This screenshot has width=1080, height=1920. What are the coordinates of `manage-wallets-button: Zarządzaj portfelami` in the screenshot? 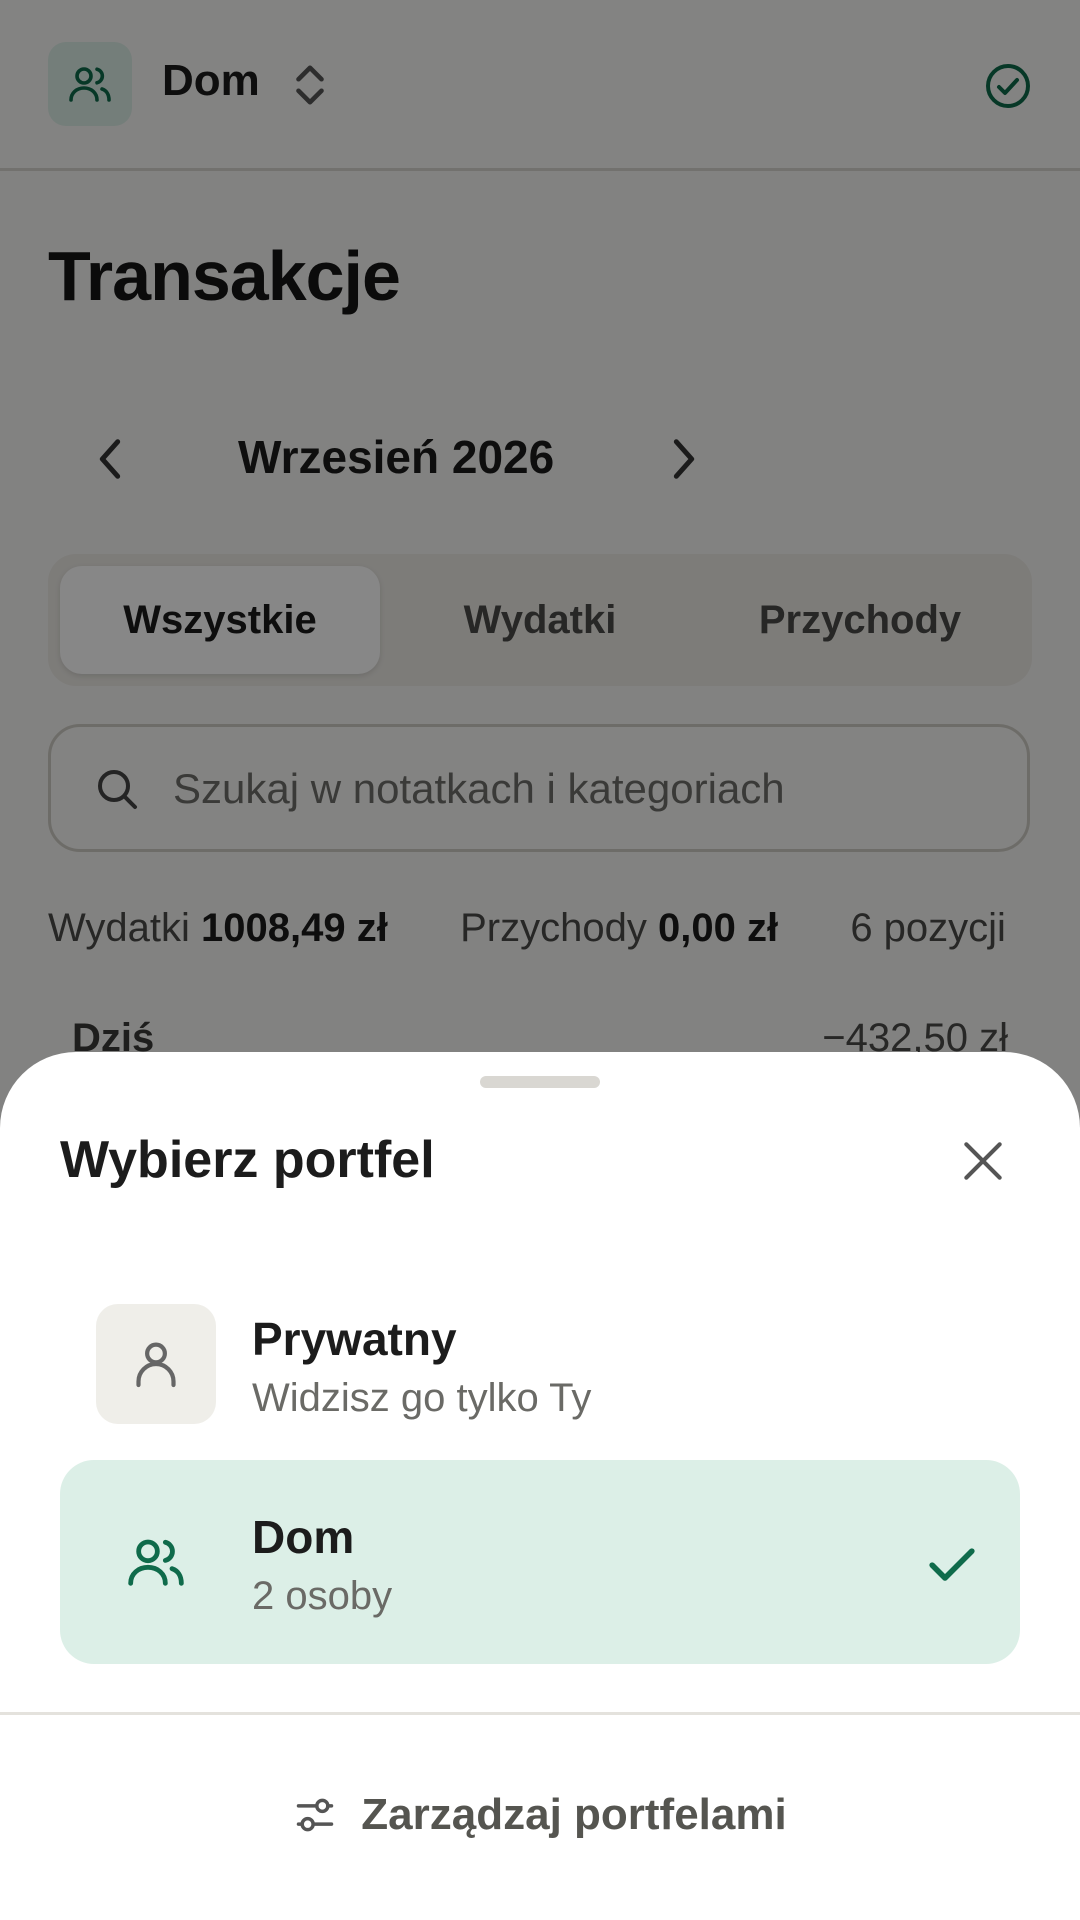 It's located at (540, 1815).